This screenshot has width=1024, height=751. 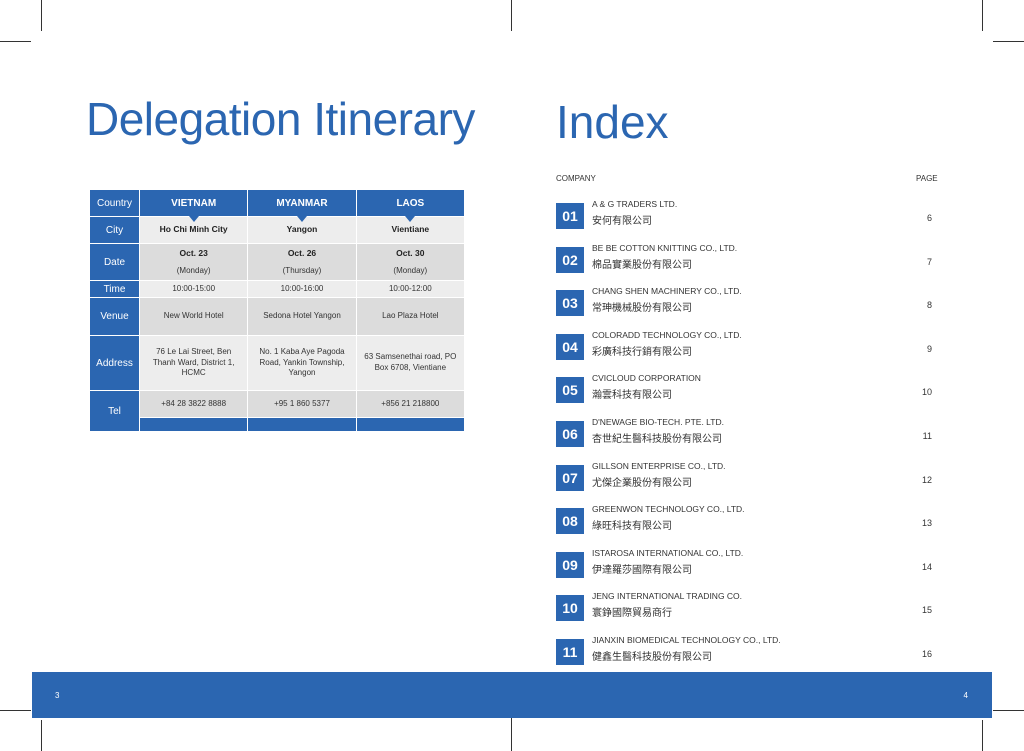 What do you see at coordinates (57, 695) in the screenshot?
I see `left-page-number: 3` at bounding box center [57, 695].